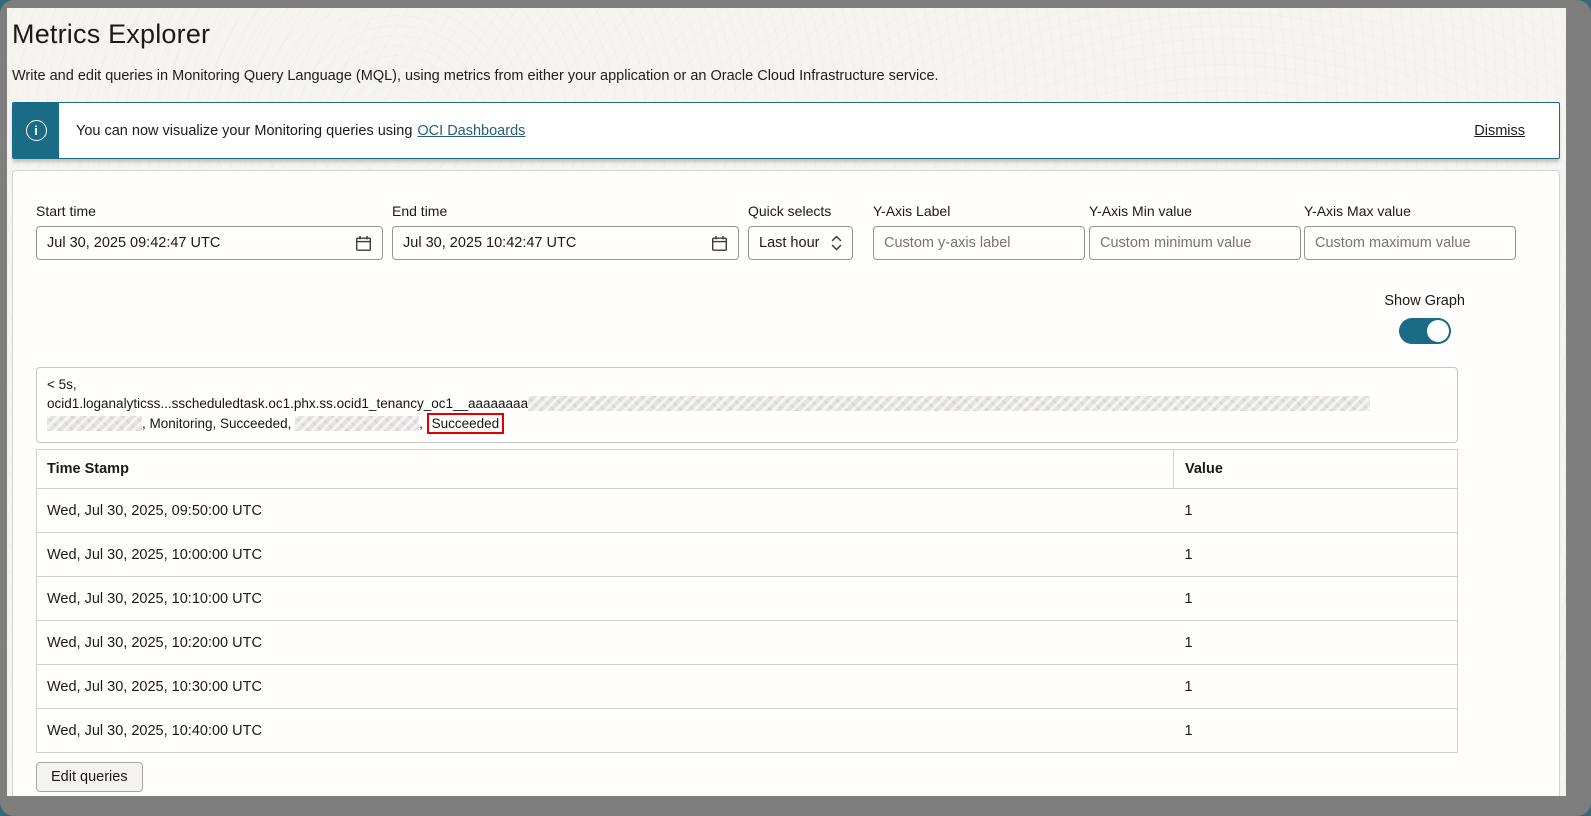 This screenshot has width=1591, height=816. What do you see at coordinates (1315, 469) in the screenshot?
I see `column-header-value: Value` at bounding box center [1315, 469].